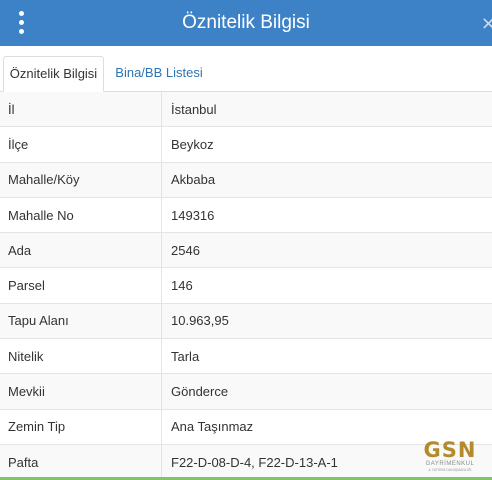  What do you see at coordinates (194, 109) in the screenshot?
I see `row-value: İstanbul` at bounding box center [194, 109].